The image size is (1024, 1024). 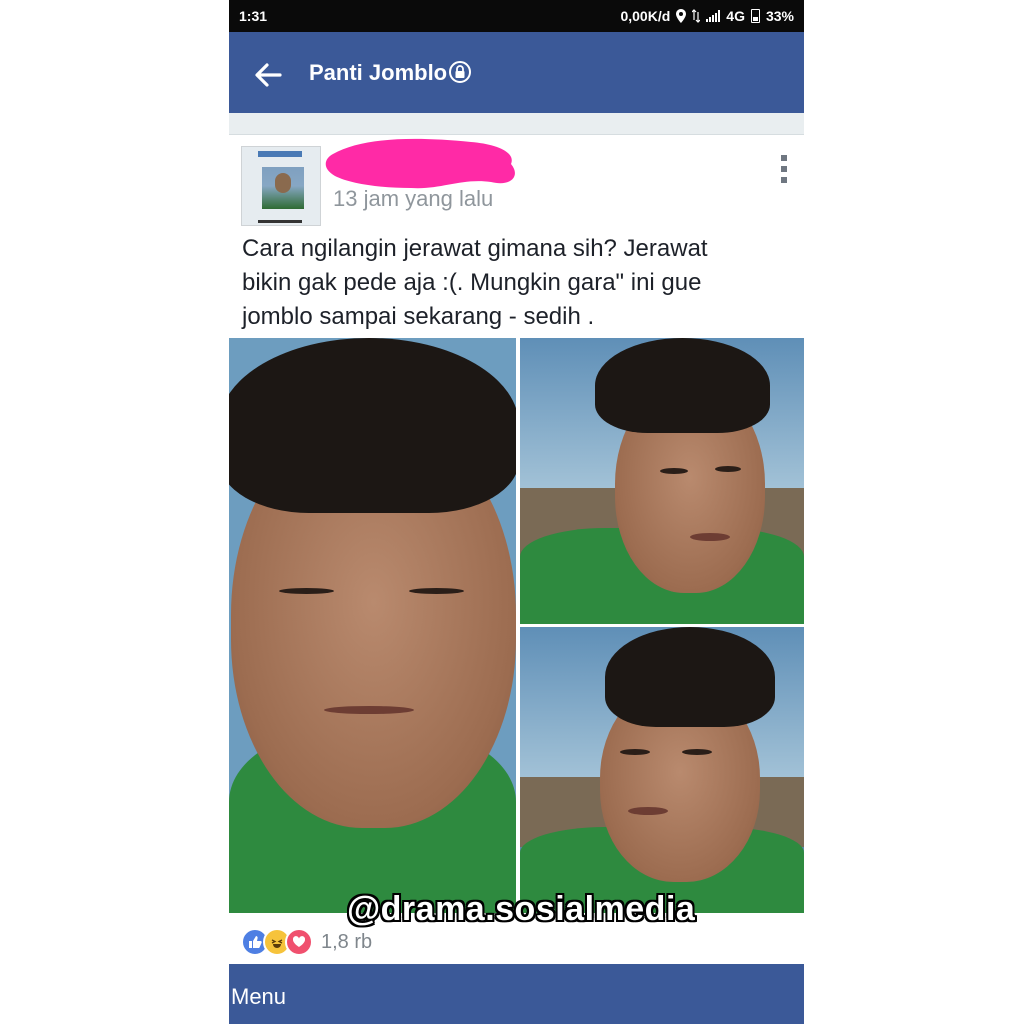 I want to click on lock-icon, so click(x=460, y=72).